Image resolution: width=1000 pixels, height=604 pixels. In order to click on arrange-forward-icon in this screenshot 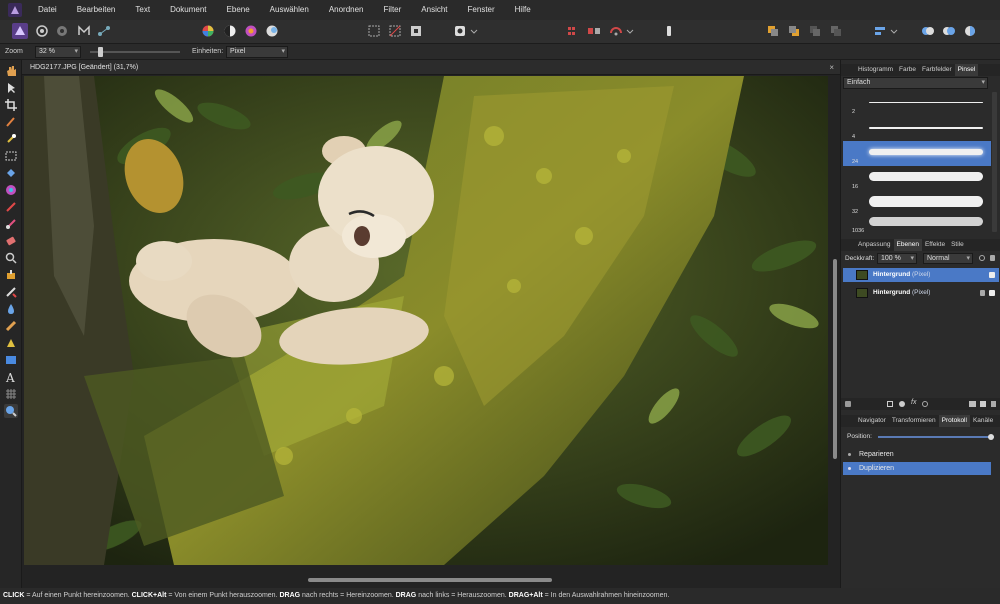, I will do `click(773, 31)`.